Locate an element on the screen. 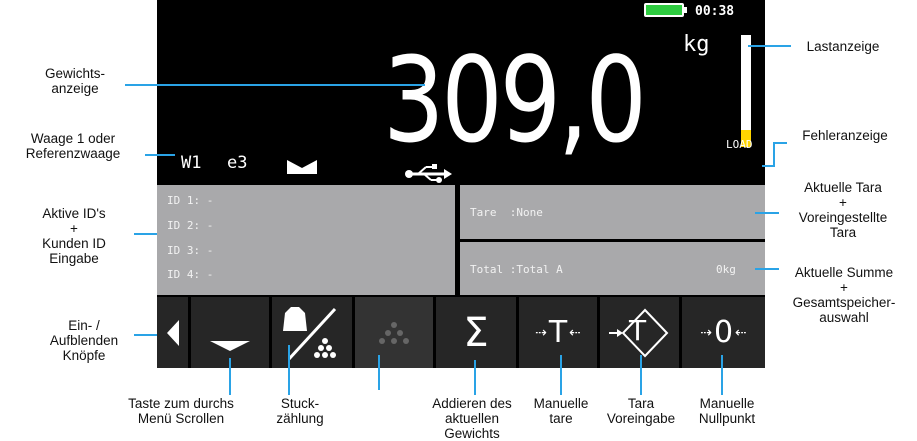 Image resolution: width=917 pixels, height=441 pixels. leader-tara-voreingabe is located at coordinates (641, 375).